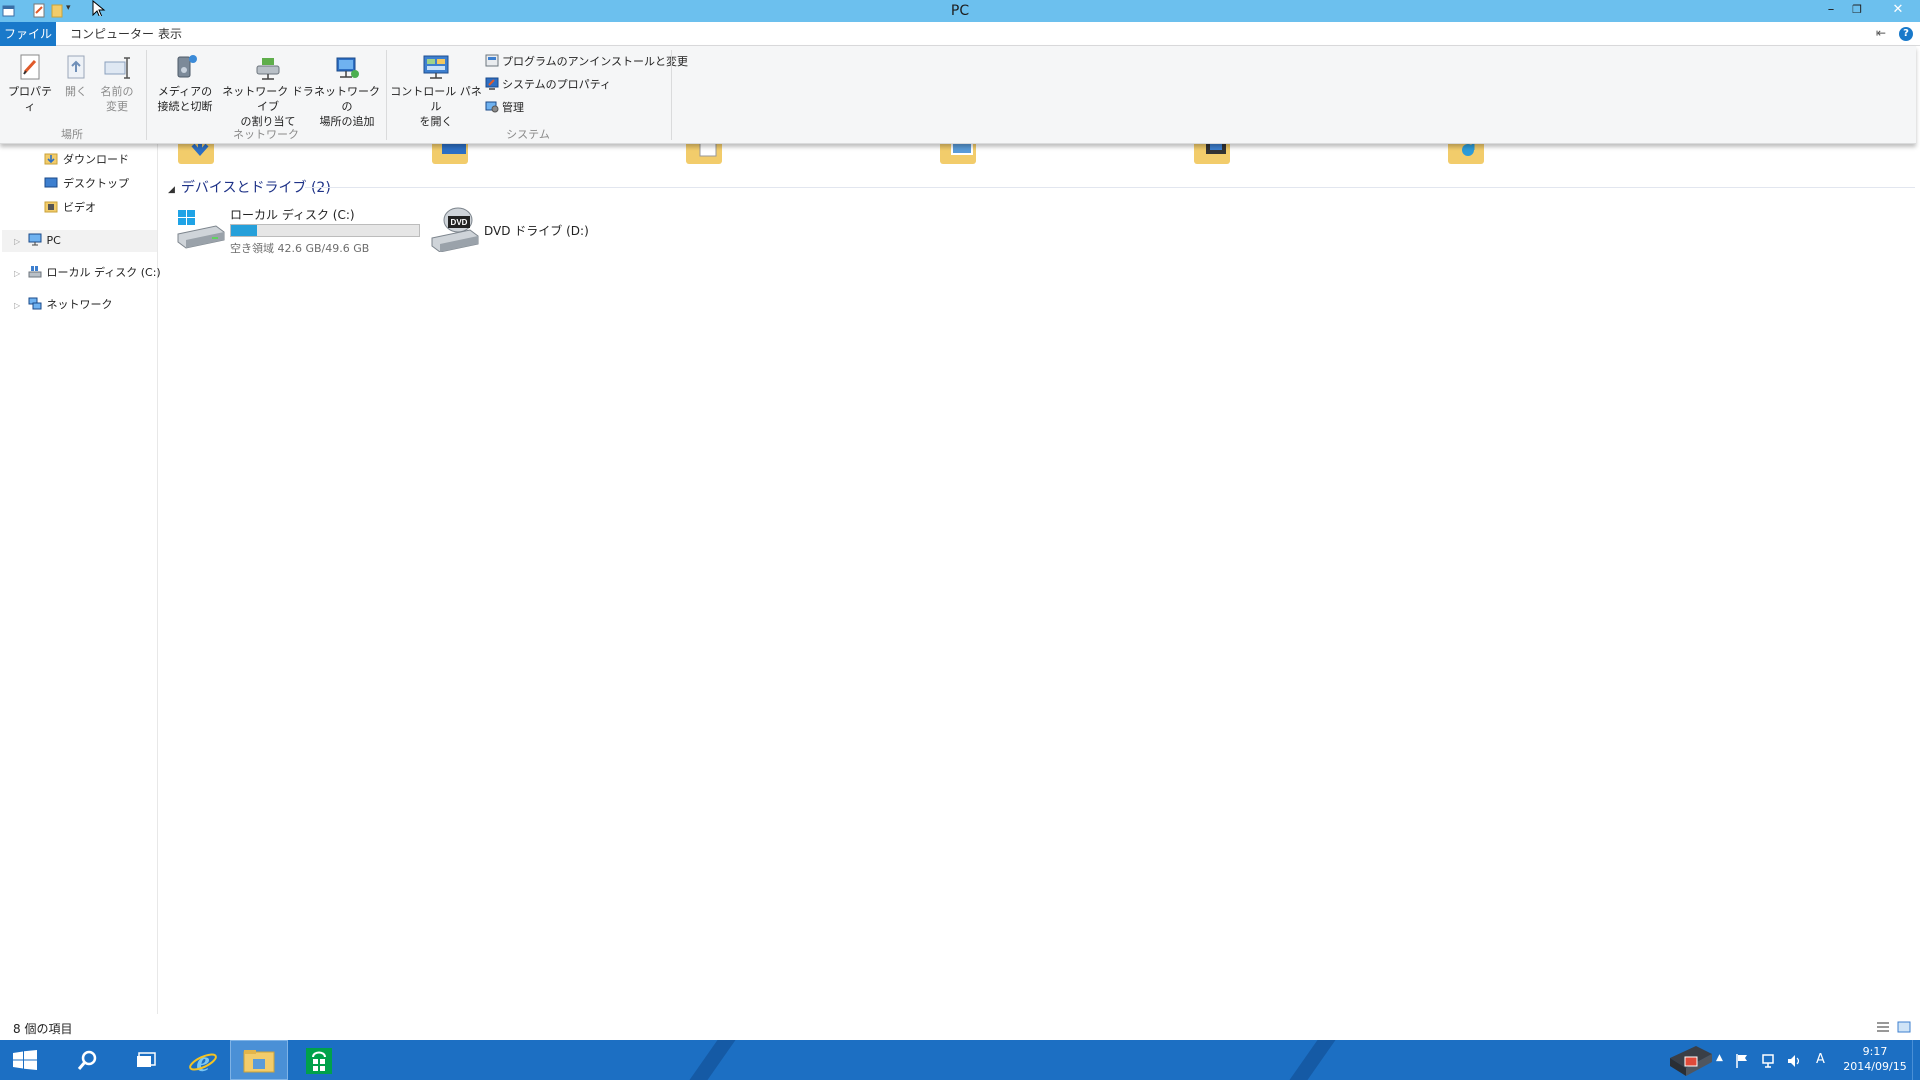  I want to click on store-button, so click(319, 1060).